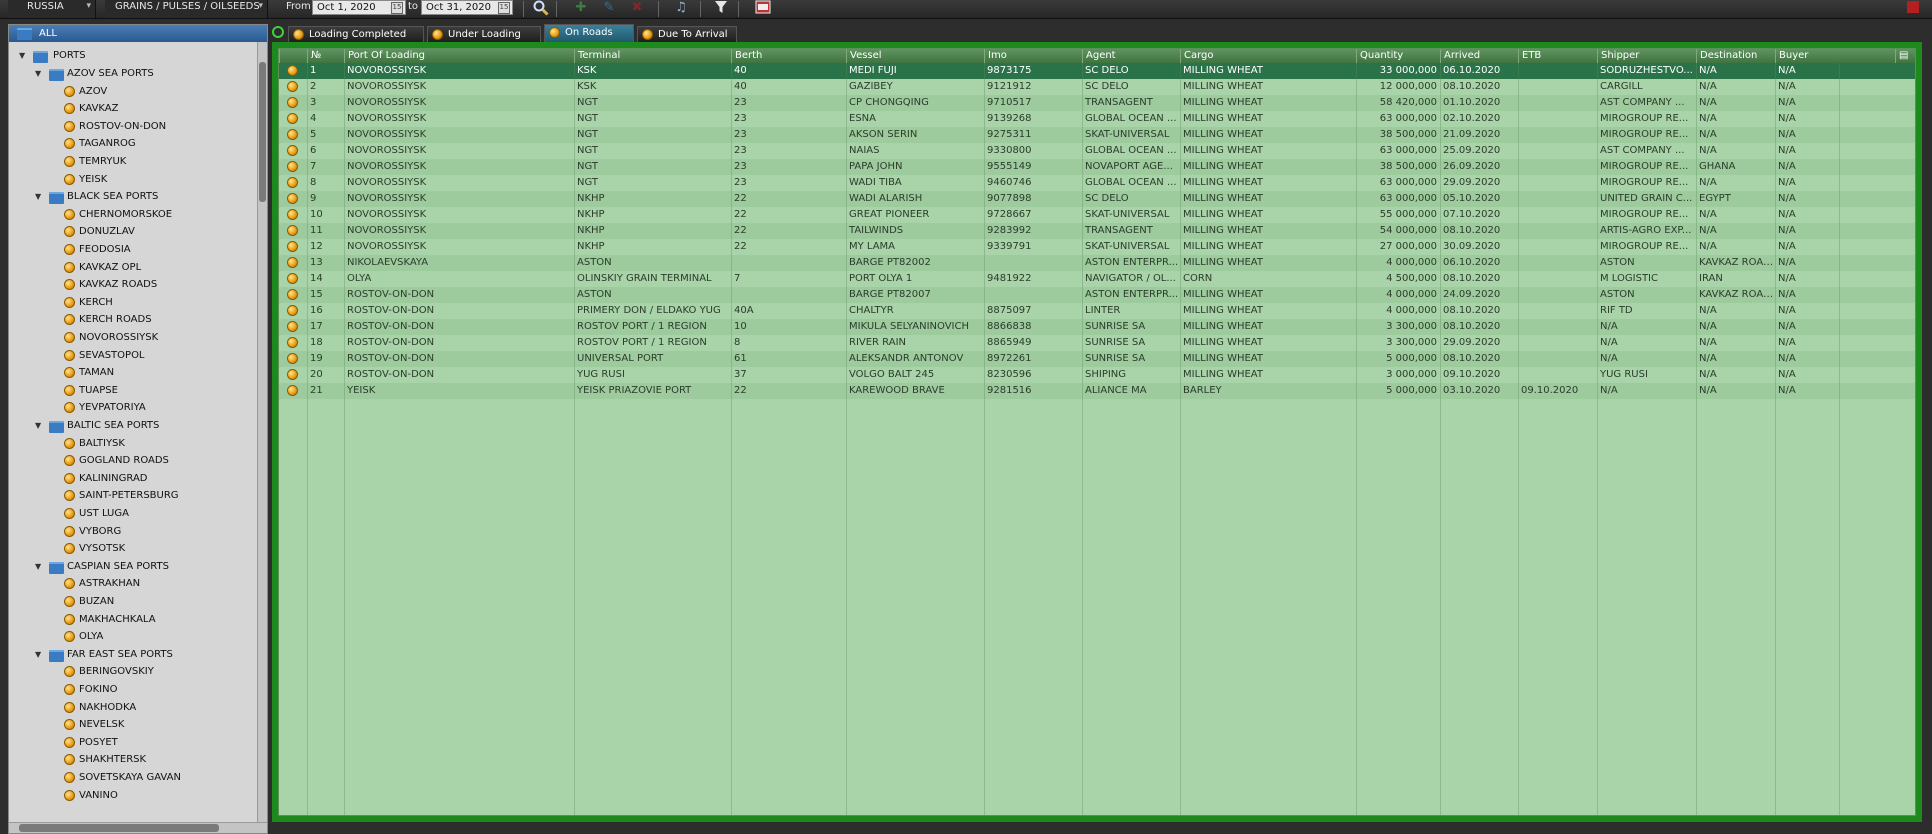  Describe the element at coordinates (1905, 56) in the screenshot. I see `column-chooser-icon: ▤` at that location.